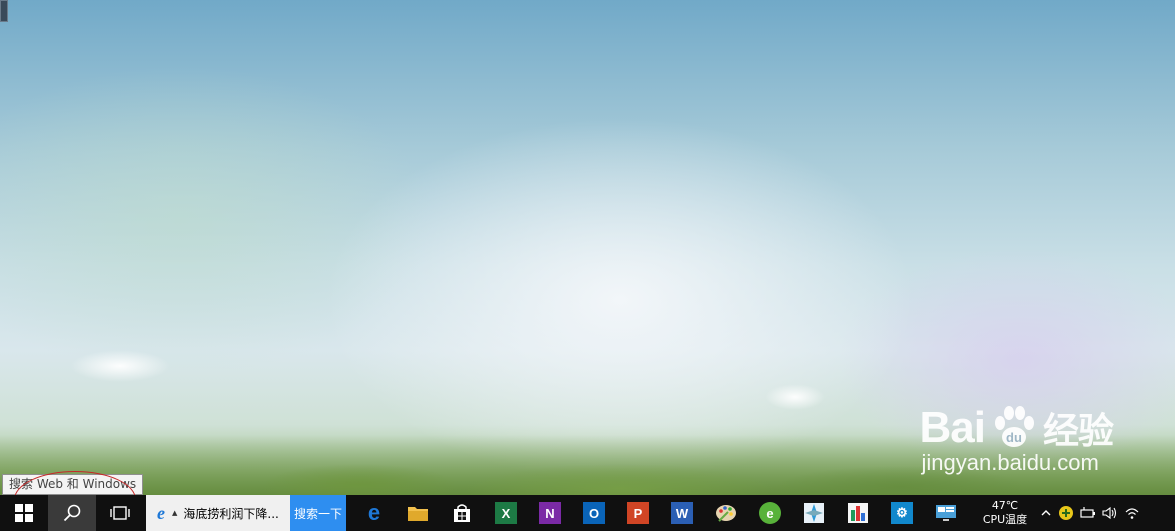 The width and height of the screenshot is (1175, 531). I want to click on taskbar-app-edge: e, so click(374, 513).